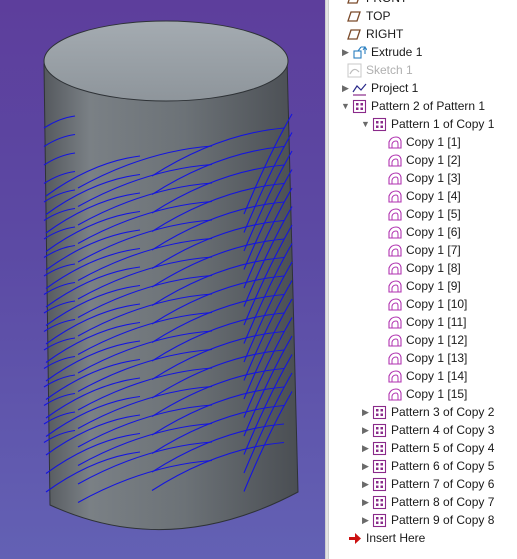  What do you see at coordinates (437, 340) in the screenshot?
I see `tree-item-label: Copy 1 [12]` at bounding box center [437, 340].